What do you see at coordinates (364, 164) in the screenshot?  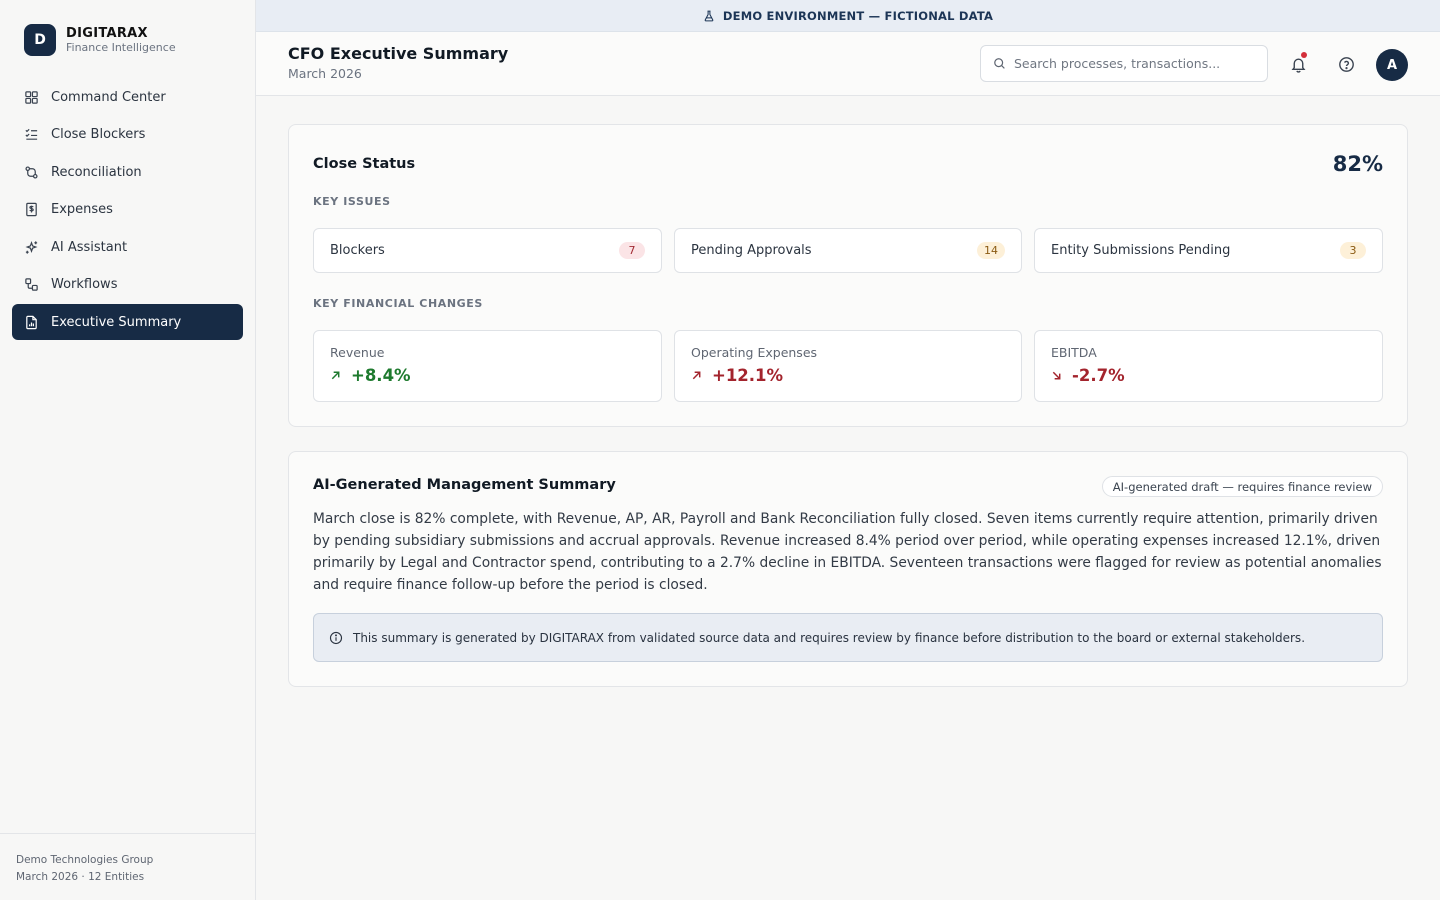 I see `close-status-title: Close Status` at bounding box center [364, 164].